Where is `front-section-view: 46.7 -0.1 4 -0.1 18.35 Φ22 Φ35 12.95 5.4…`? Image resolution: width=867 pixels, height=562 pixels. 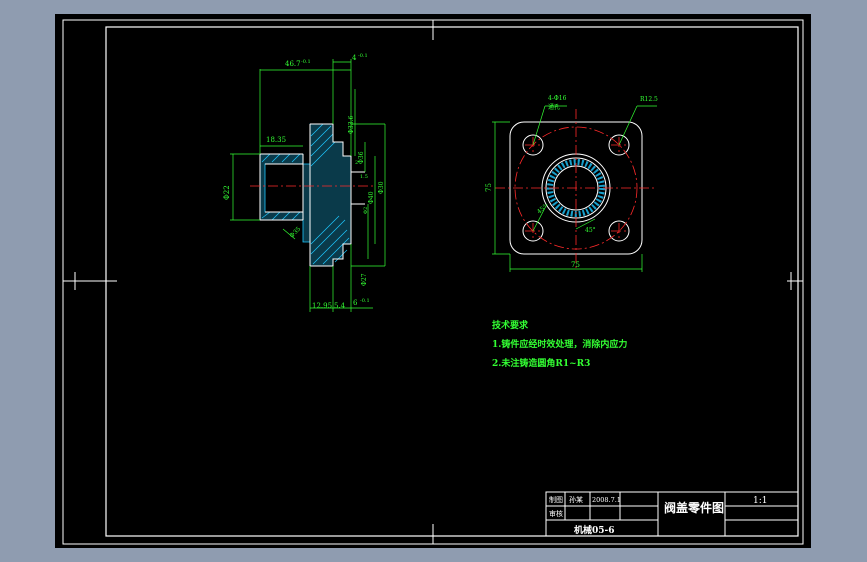 front-section-view: 46.7 -0.1 4 -0.1 18.35 Φ22 Φ35 12.95 5.4… is located at coordinates (304, 182).